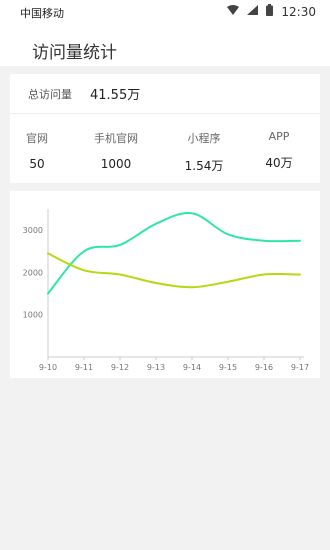 Image resolution: width=330 pixels, height=550 pixels. What do you see at coordinates (116, 164) in the screenshot?
I see `stat-value: 1000` at bounding box center [116, 164].